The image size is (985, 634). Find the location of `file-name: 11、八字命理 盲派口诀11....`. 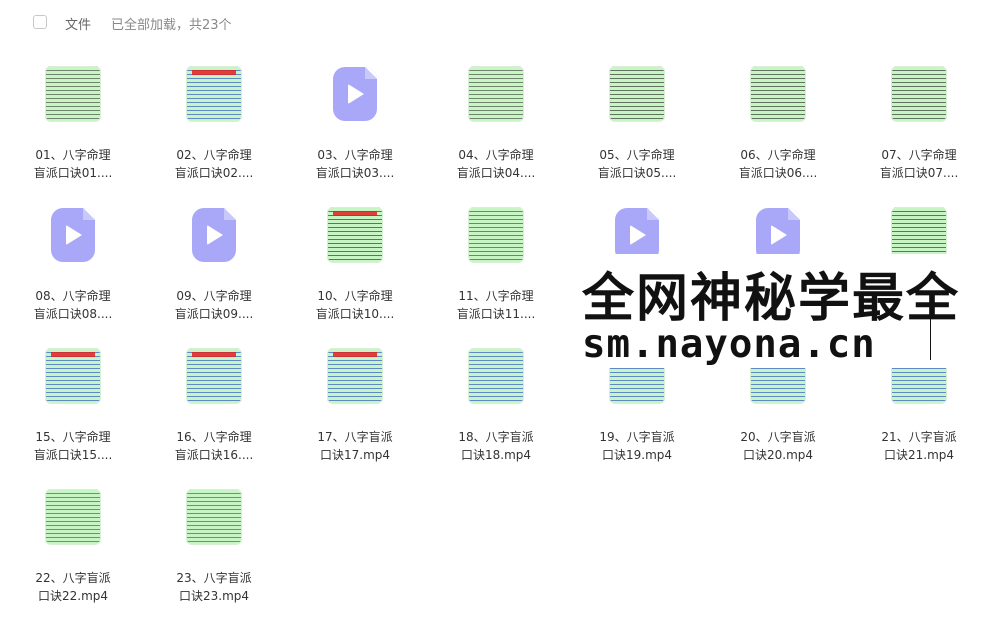

file-name: 11、八字命理 盲派口诀11.... is located at coordinates (496, 305).